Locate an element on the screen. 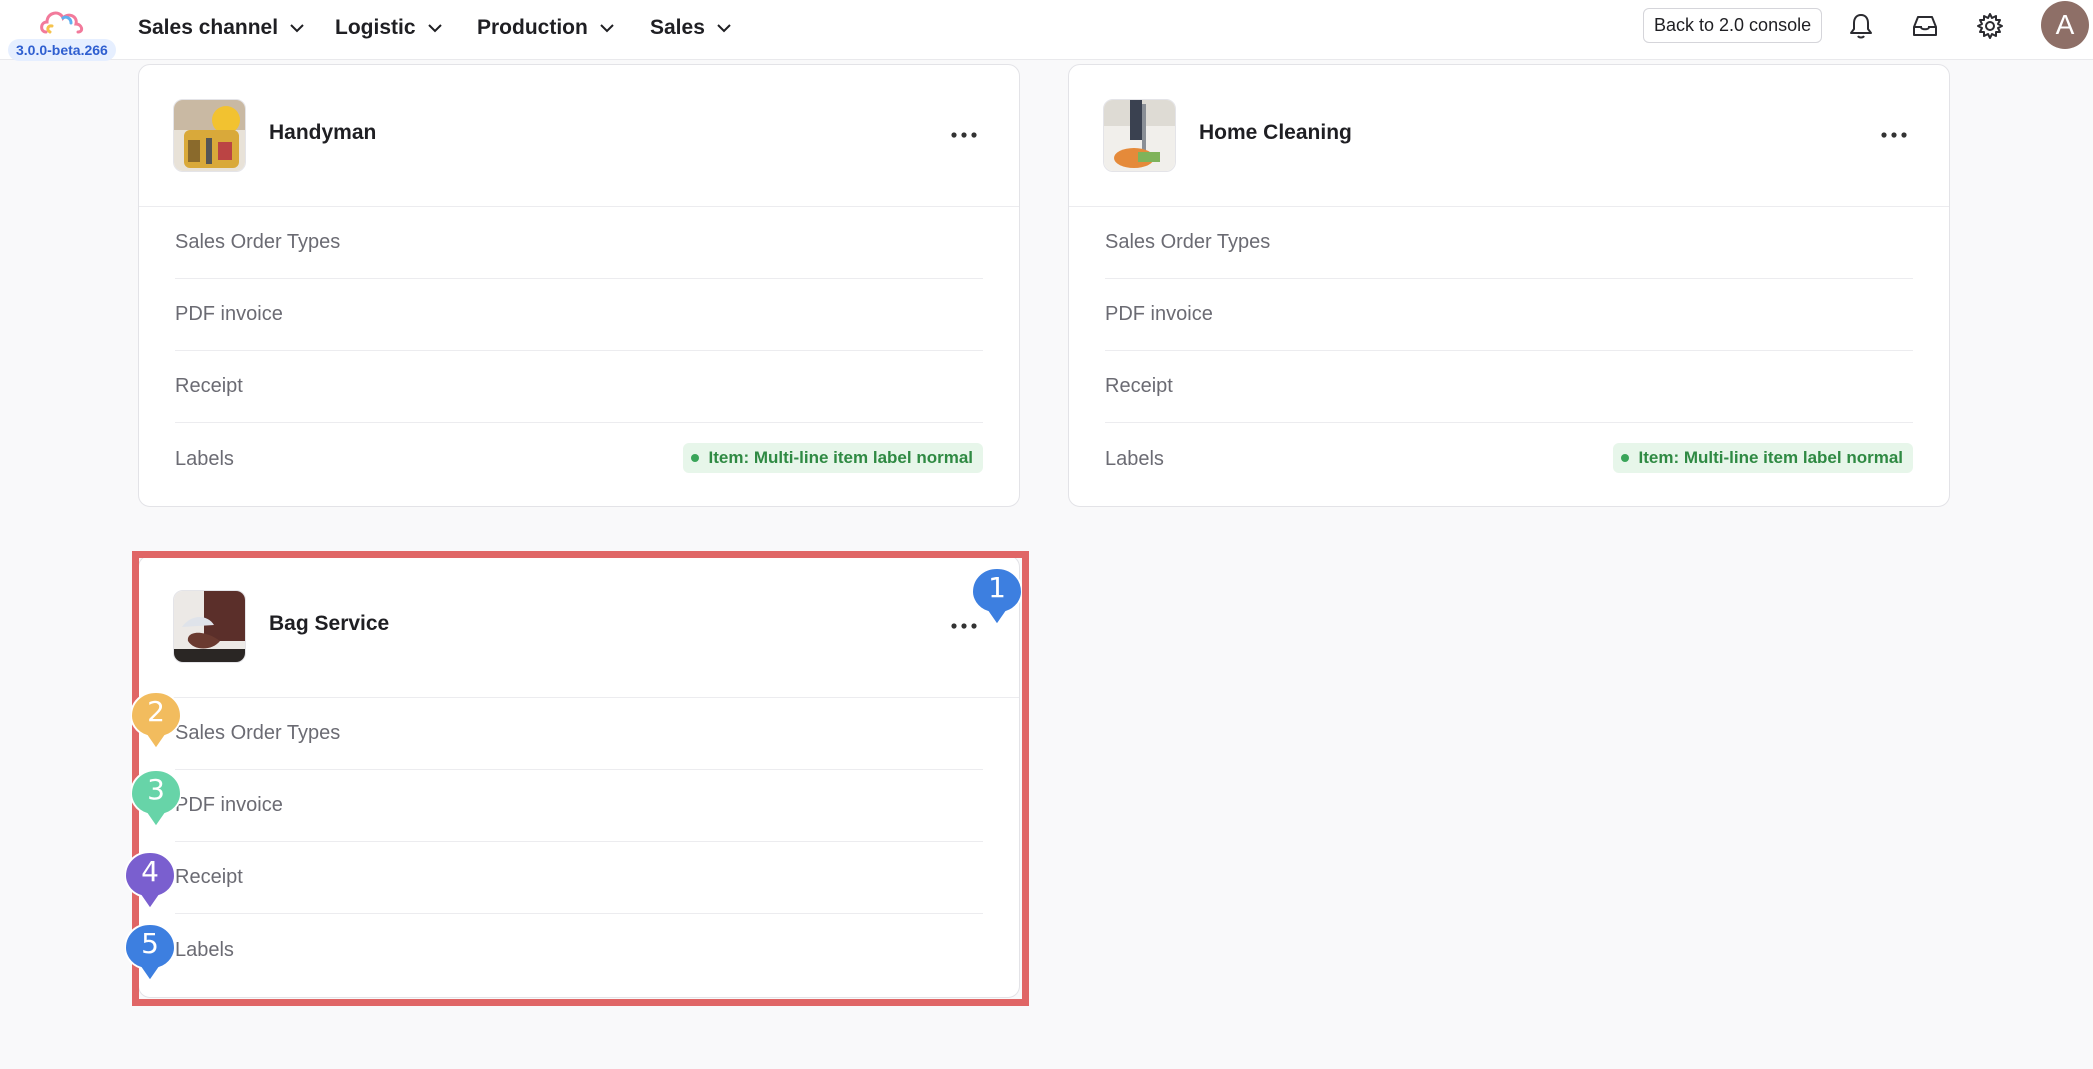 This screenshot has height=1069, width=2093. card-header: Handyman is located at coordinates (579, 136).